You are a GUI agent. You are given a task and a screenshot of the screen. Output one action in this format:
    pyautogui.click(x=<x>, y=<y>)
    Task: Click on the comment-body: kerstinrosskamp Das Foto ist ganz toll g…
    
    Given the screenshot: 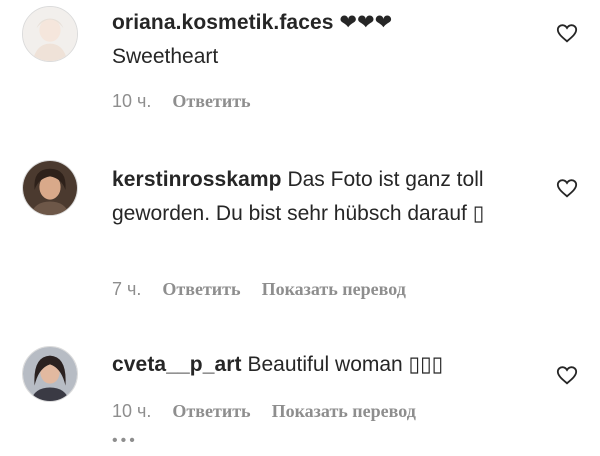 What is the action you would take?
    pyautogui.click(x=322, y=197)
    